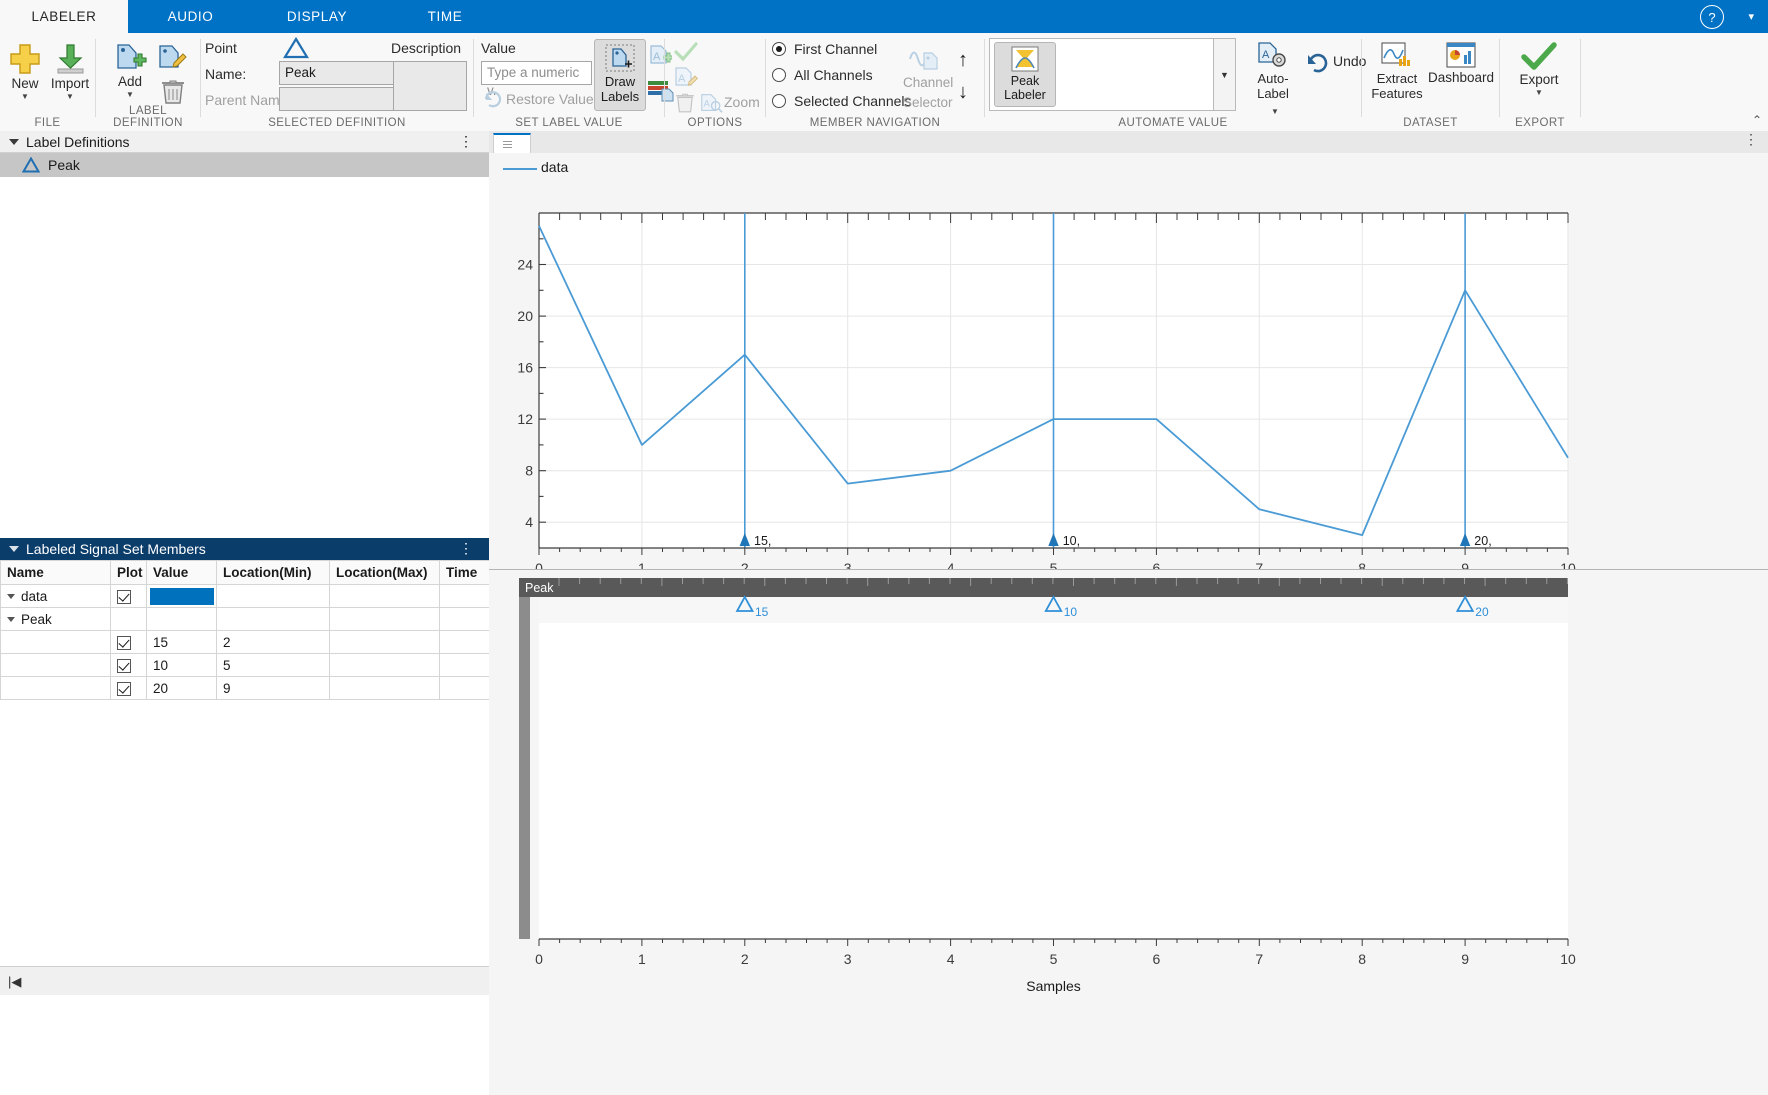  What do you see at coordinates (14, 141) in the screenshot?
I see `collapse-triangle-icon` at bounding box center [14, 141].